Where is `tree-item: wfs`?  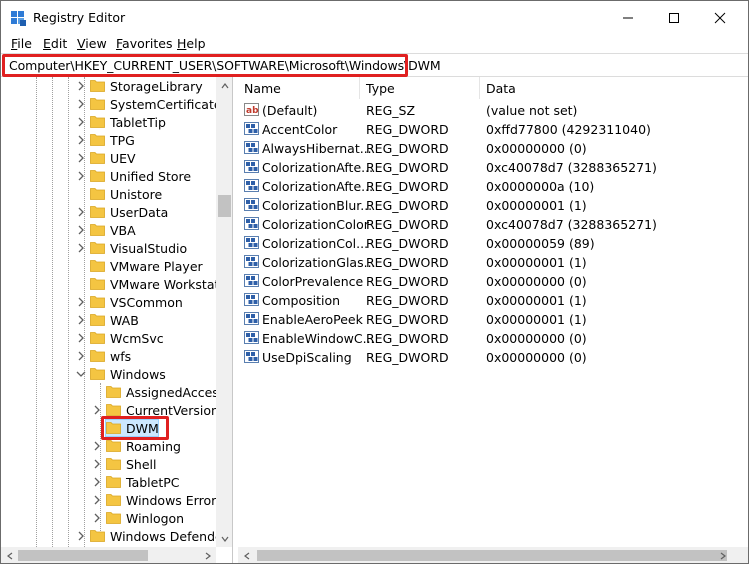
tree-item: wfs is located at coordinates (109, 356).